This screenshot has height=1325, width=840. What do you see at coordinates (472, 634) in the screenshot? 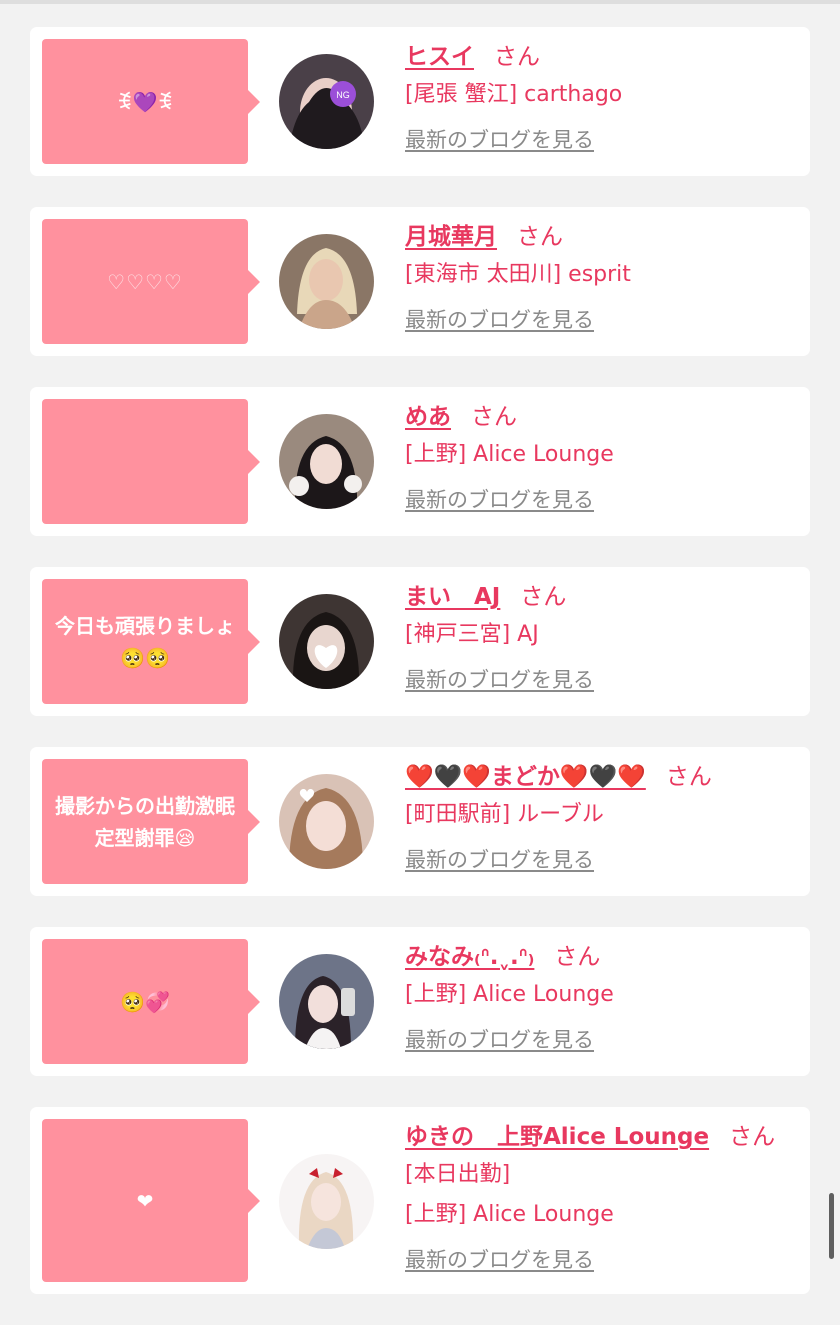
I see `shop-info: [神戸三宮] AJ` at bounding box center [472, 634].